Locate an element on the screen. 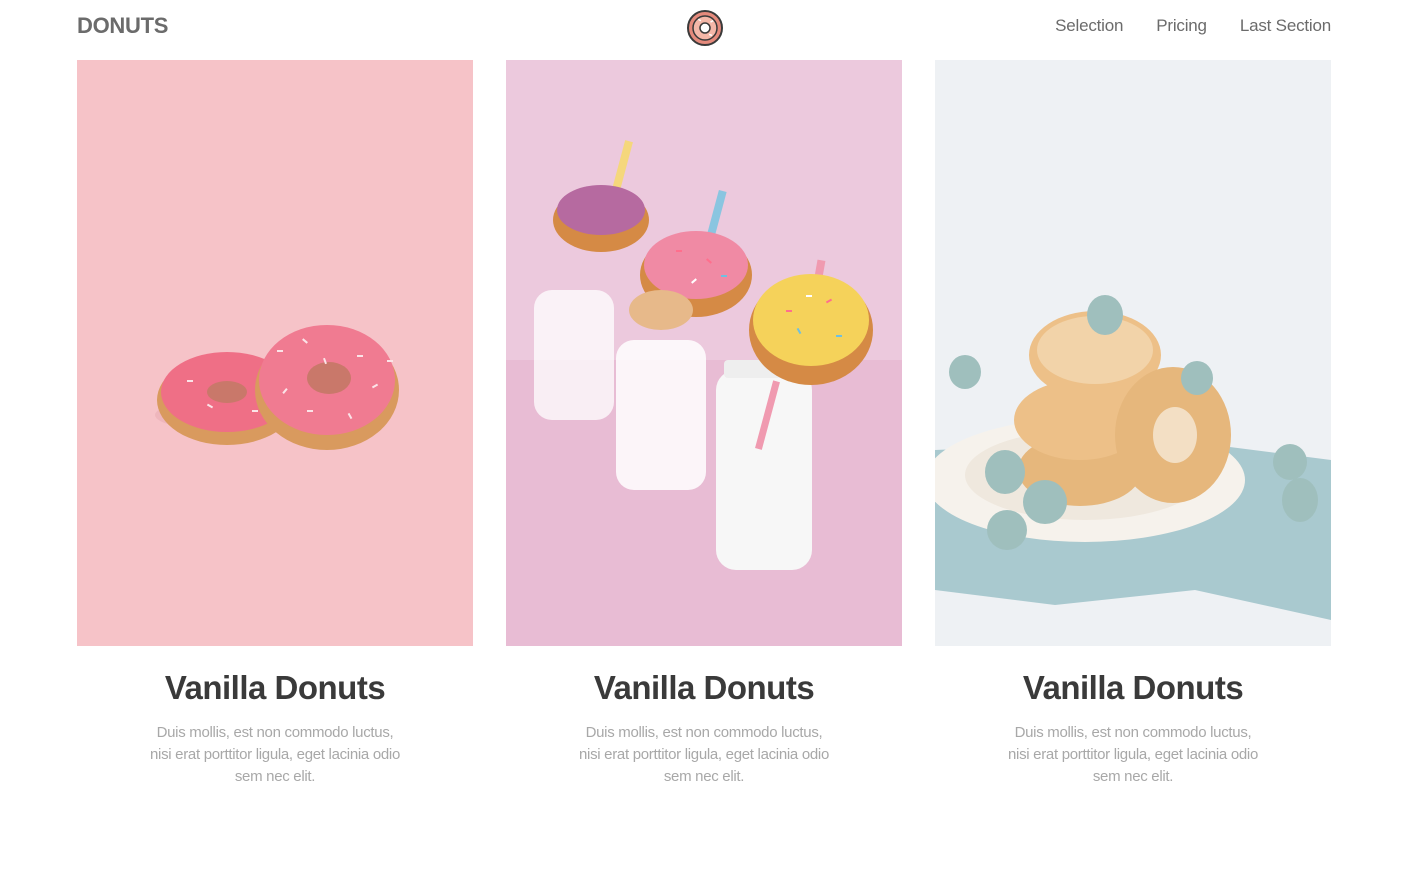  main-nav: Selection Pricing Last Section is located at coordinates (1193, 26).